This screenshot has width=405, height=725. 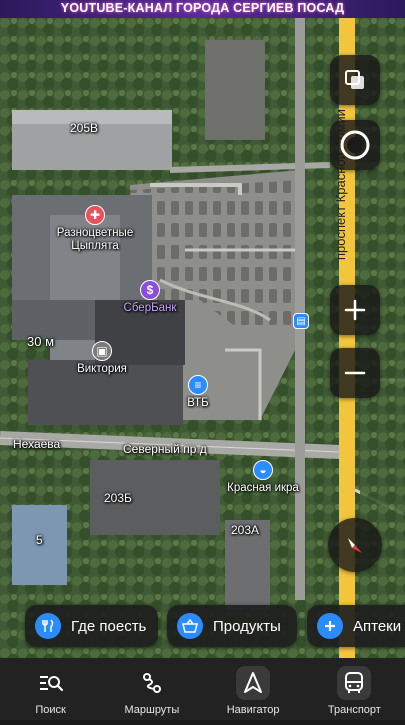 What do you see at coordinates (253, 683) in the screenshot?
I see `navigator-arrow-icon` at bounding box center [253, 683].